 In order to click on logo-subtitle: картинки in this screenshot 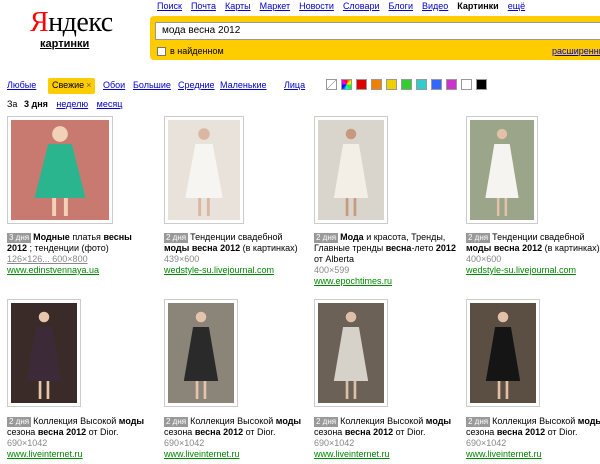, I will do `click(70, 44)`.